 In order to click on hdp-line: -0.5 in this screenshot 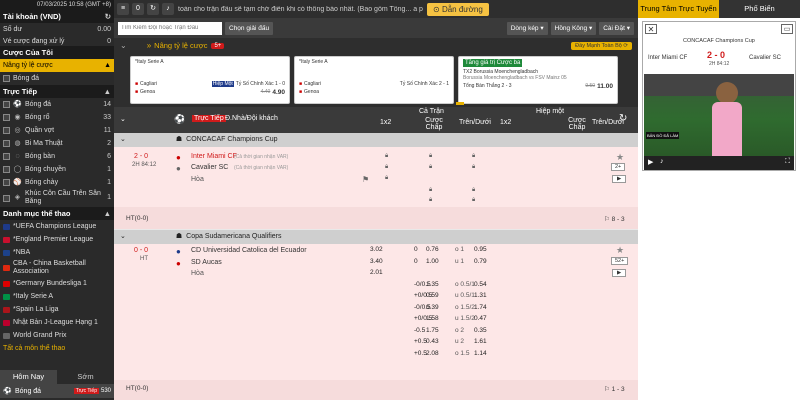, I will do `click(420, 330)`.